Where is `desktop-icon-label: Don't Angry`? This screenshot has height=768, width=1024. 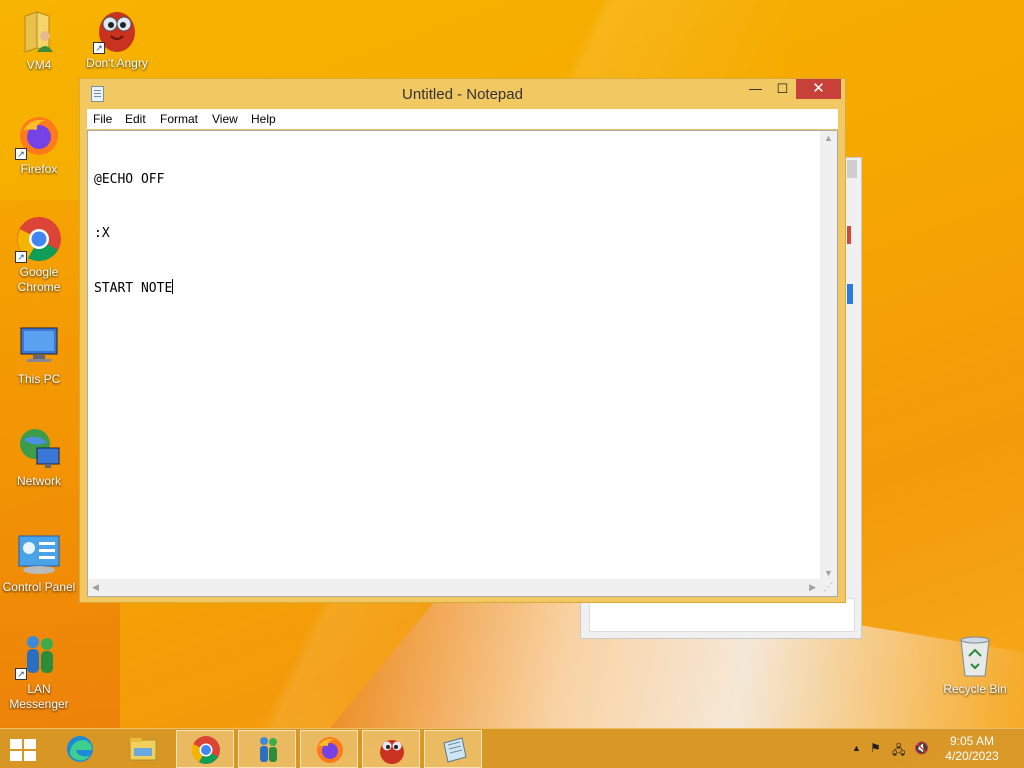
desktop-icon-label: Don't Angry is located at coordinates (117, 63).